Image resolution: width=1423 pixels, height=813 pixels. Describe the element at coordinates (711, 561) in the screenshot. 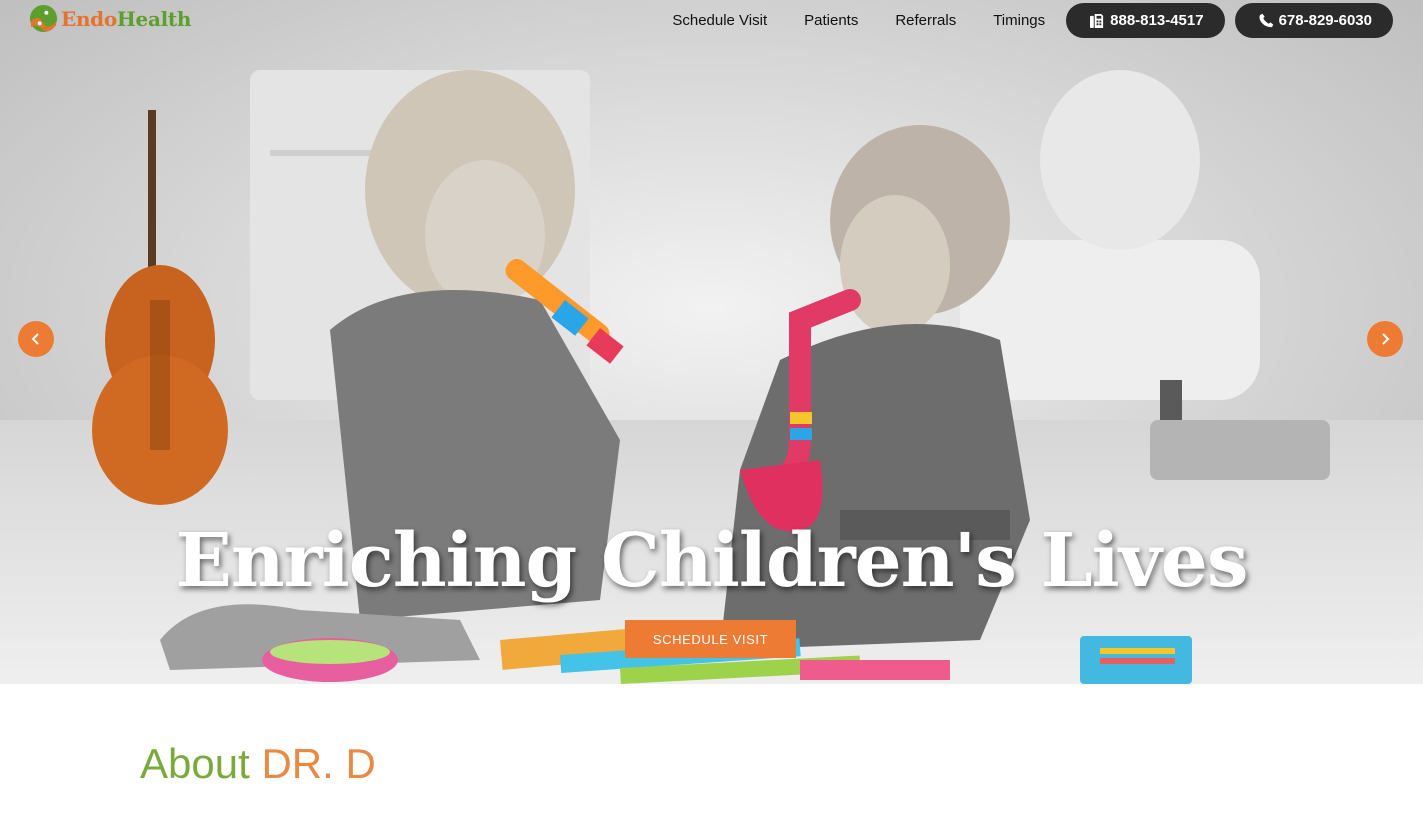

I see `hero-headline: Enriching Children's Lives` at that location.